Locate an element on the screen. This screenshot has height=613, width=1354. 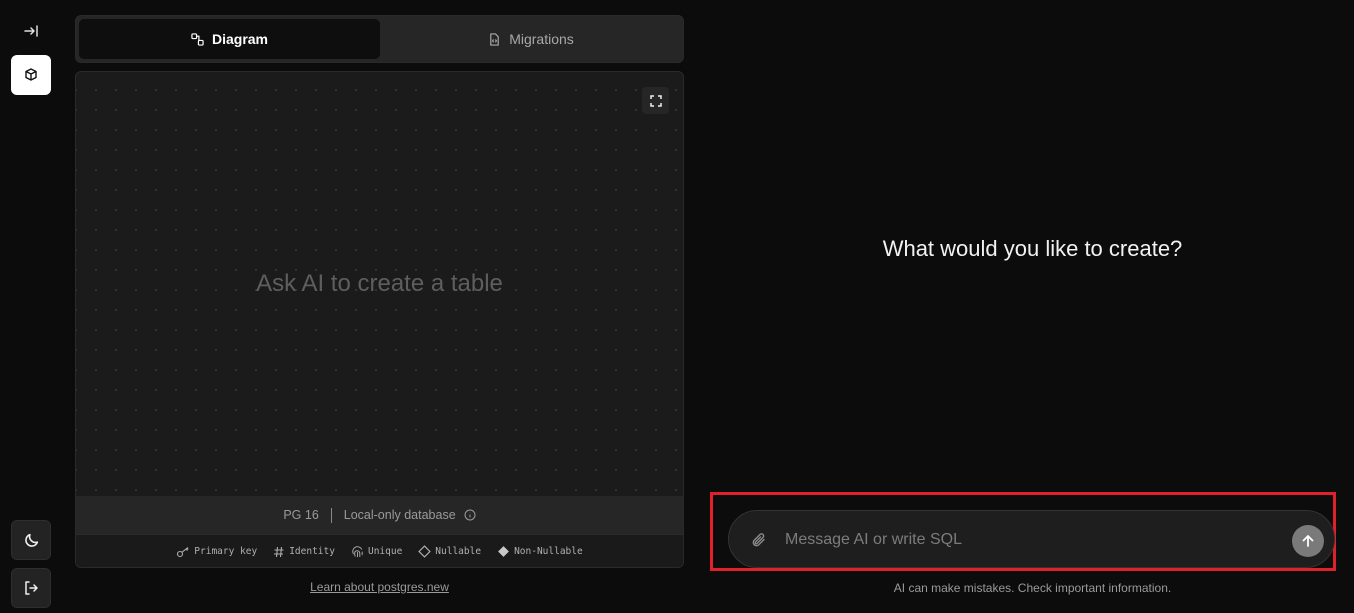
diamond-outline-icon is located at coordinates (425, 551).